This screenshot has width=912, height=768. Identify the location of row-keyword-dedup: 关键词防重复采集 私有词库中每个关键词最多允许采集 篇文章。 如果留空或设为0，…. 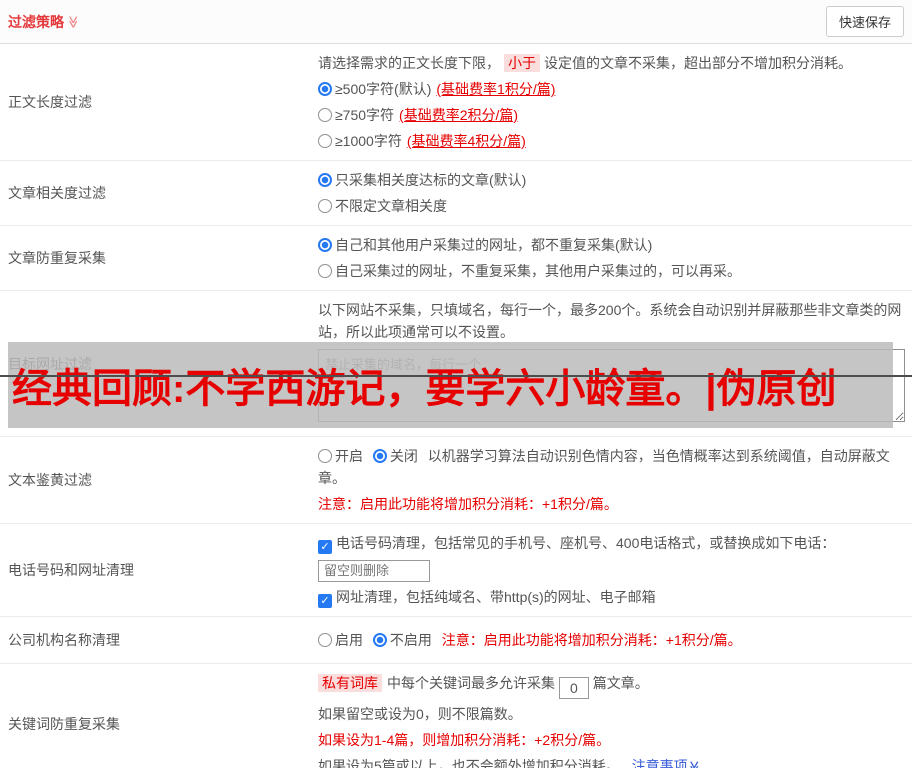
(456, 716).